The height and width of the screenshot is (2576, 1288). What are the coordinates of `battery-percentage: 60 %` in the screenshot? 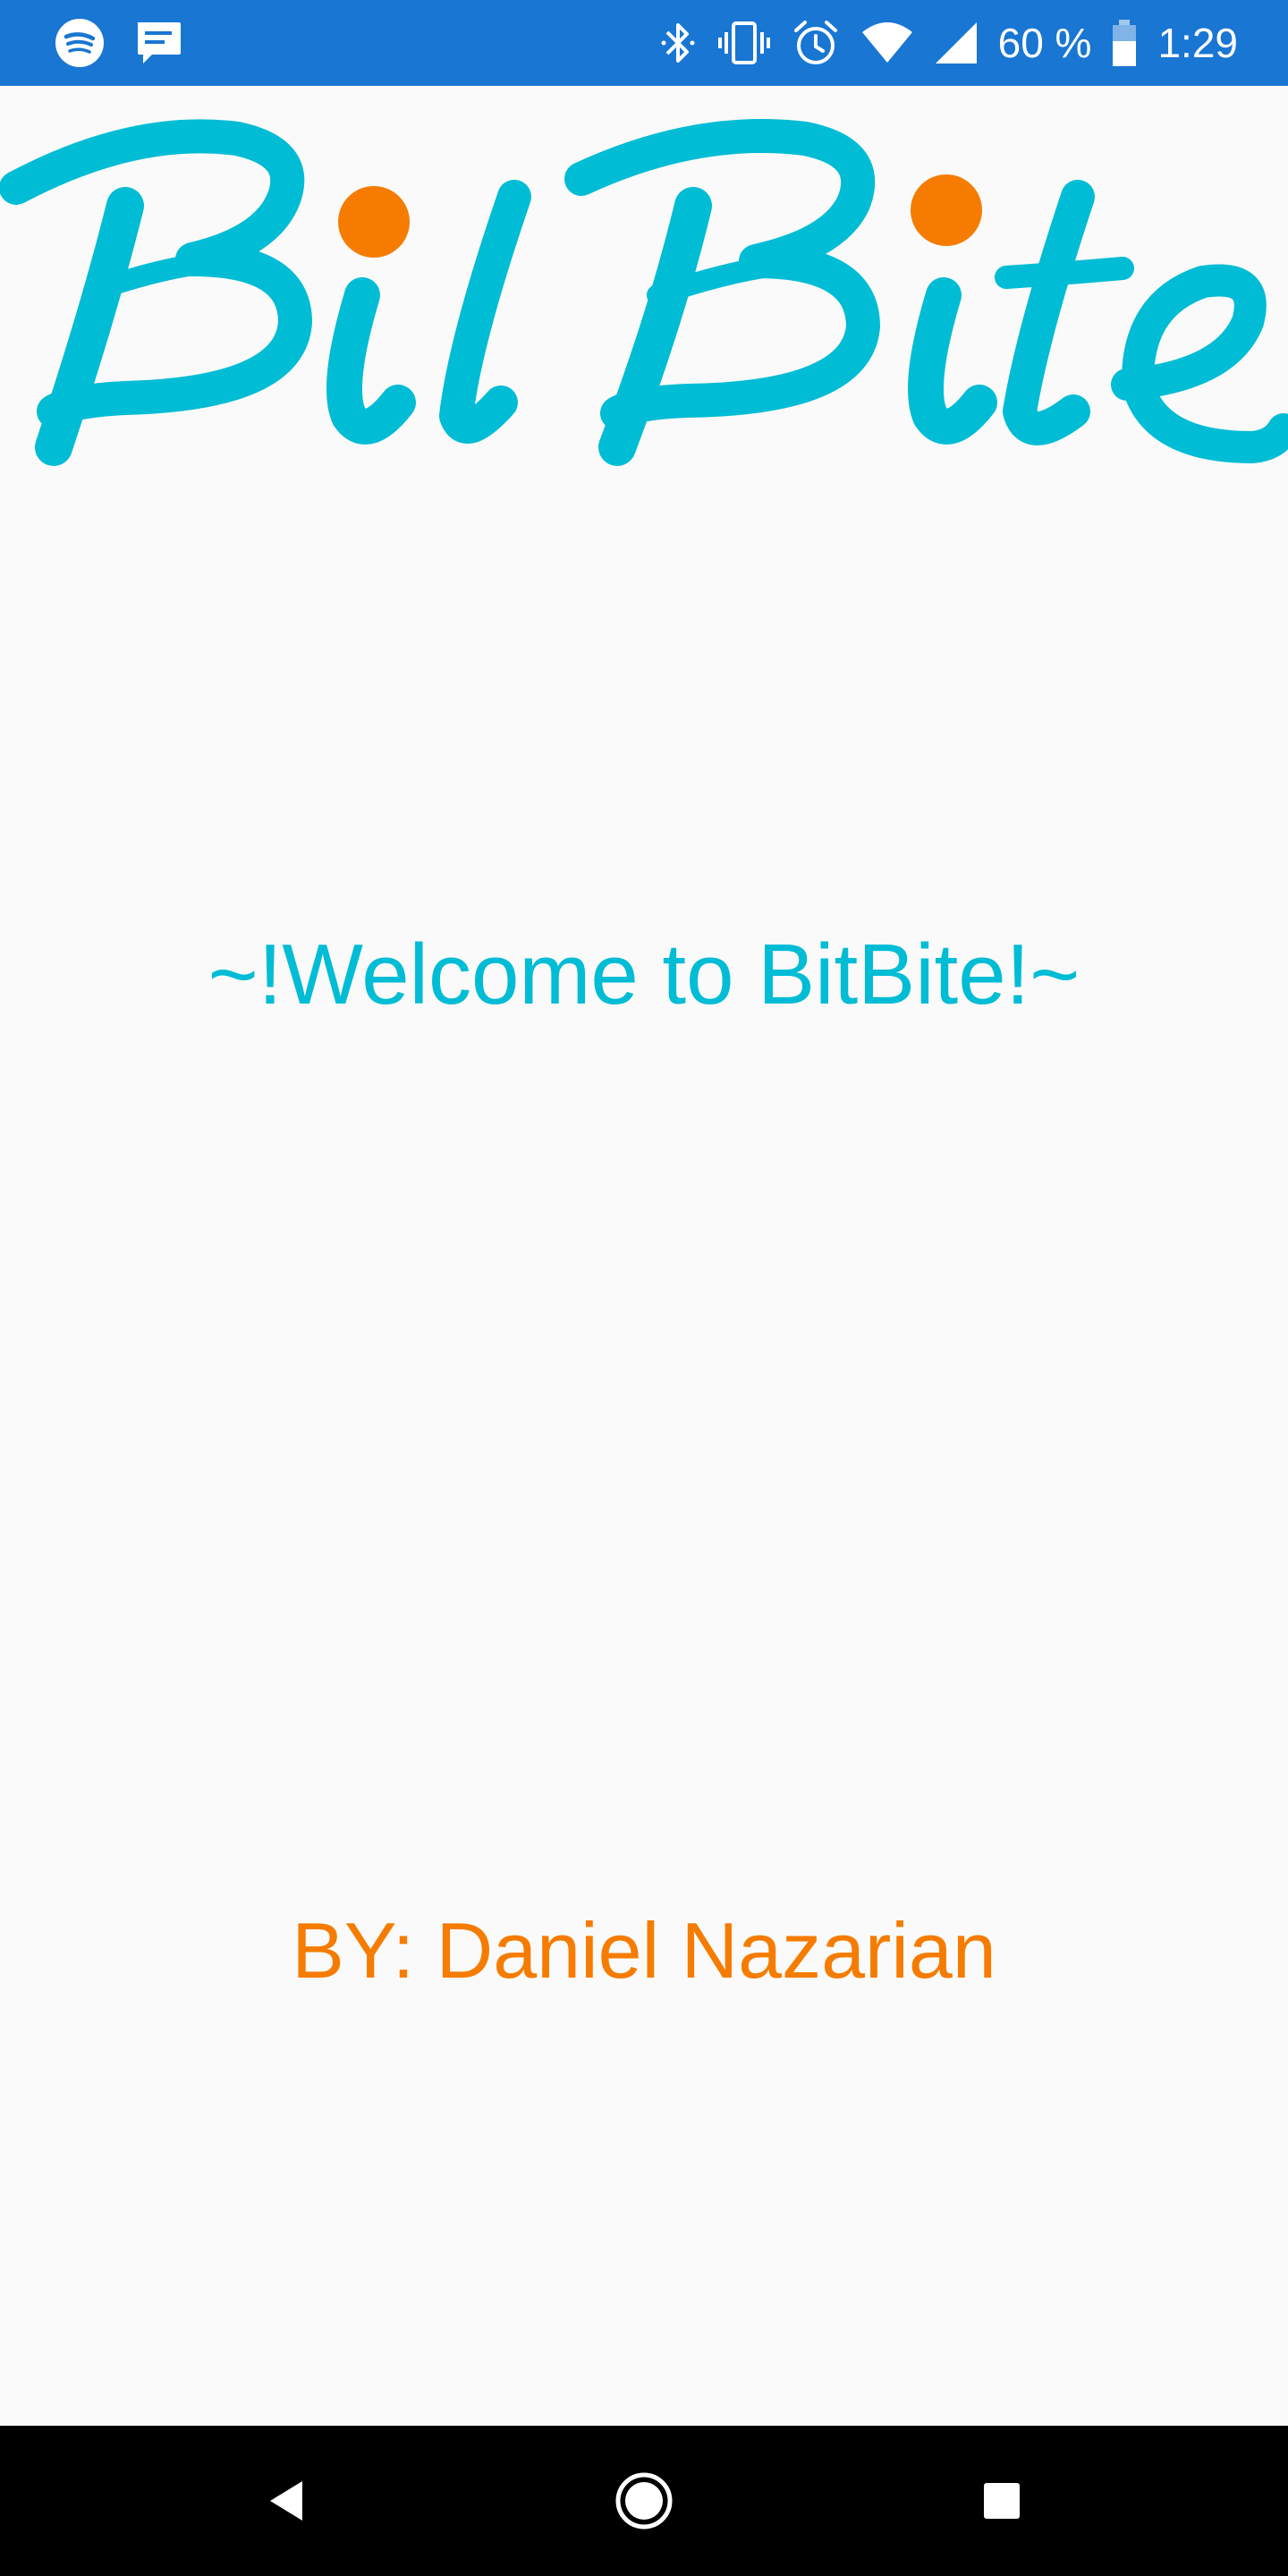 It's located at (1044, 43).